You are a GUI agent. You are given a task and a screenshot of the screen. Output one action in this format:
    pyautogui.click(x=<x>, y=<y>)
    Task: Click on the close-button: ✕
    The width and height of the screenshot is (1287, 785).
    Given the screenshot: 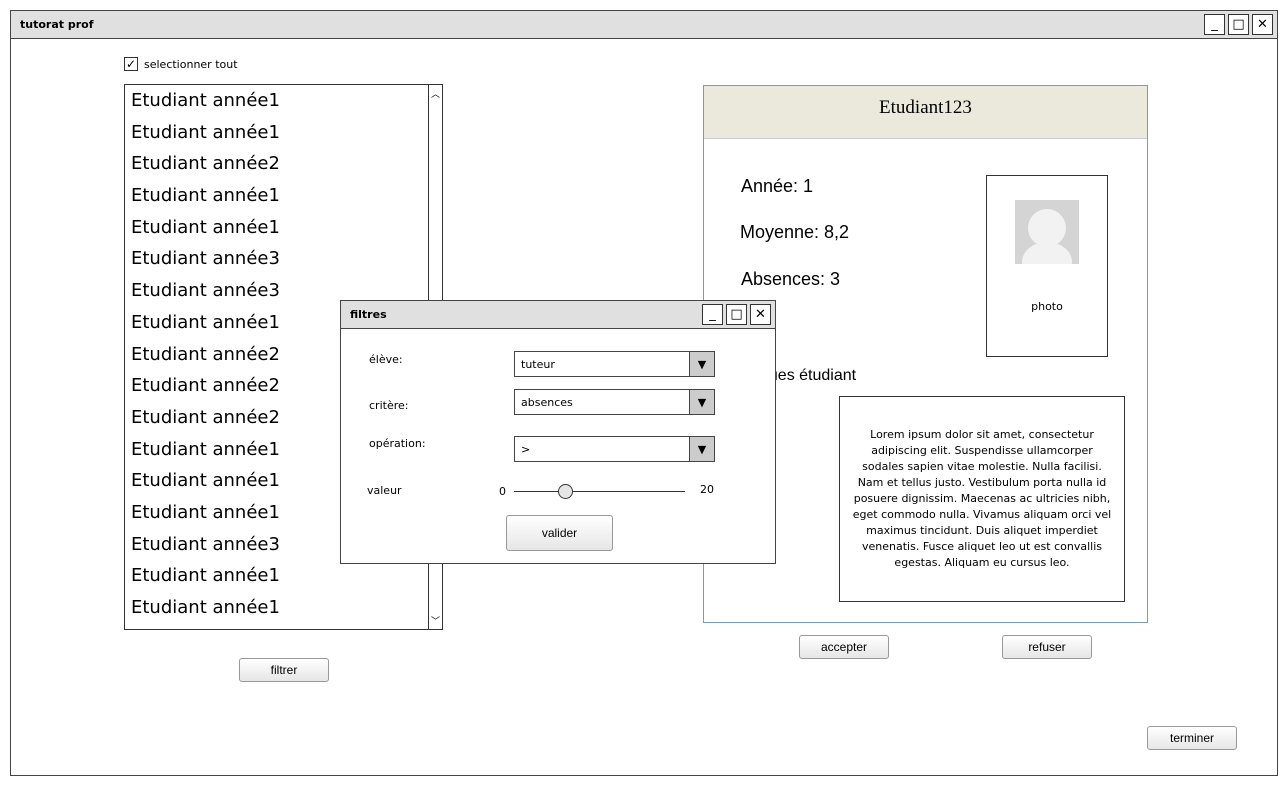 What is the action you would take?
    pyautogui.click(x=1262, y=24)
    